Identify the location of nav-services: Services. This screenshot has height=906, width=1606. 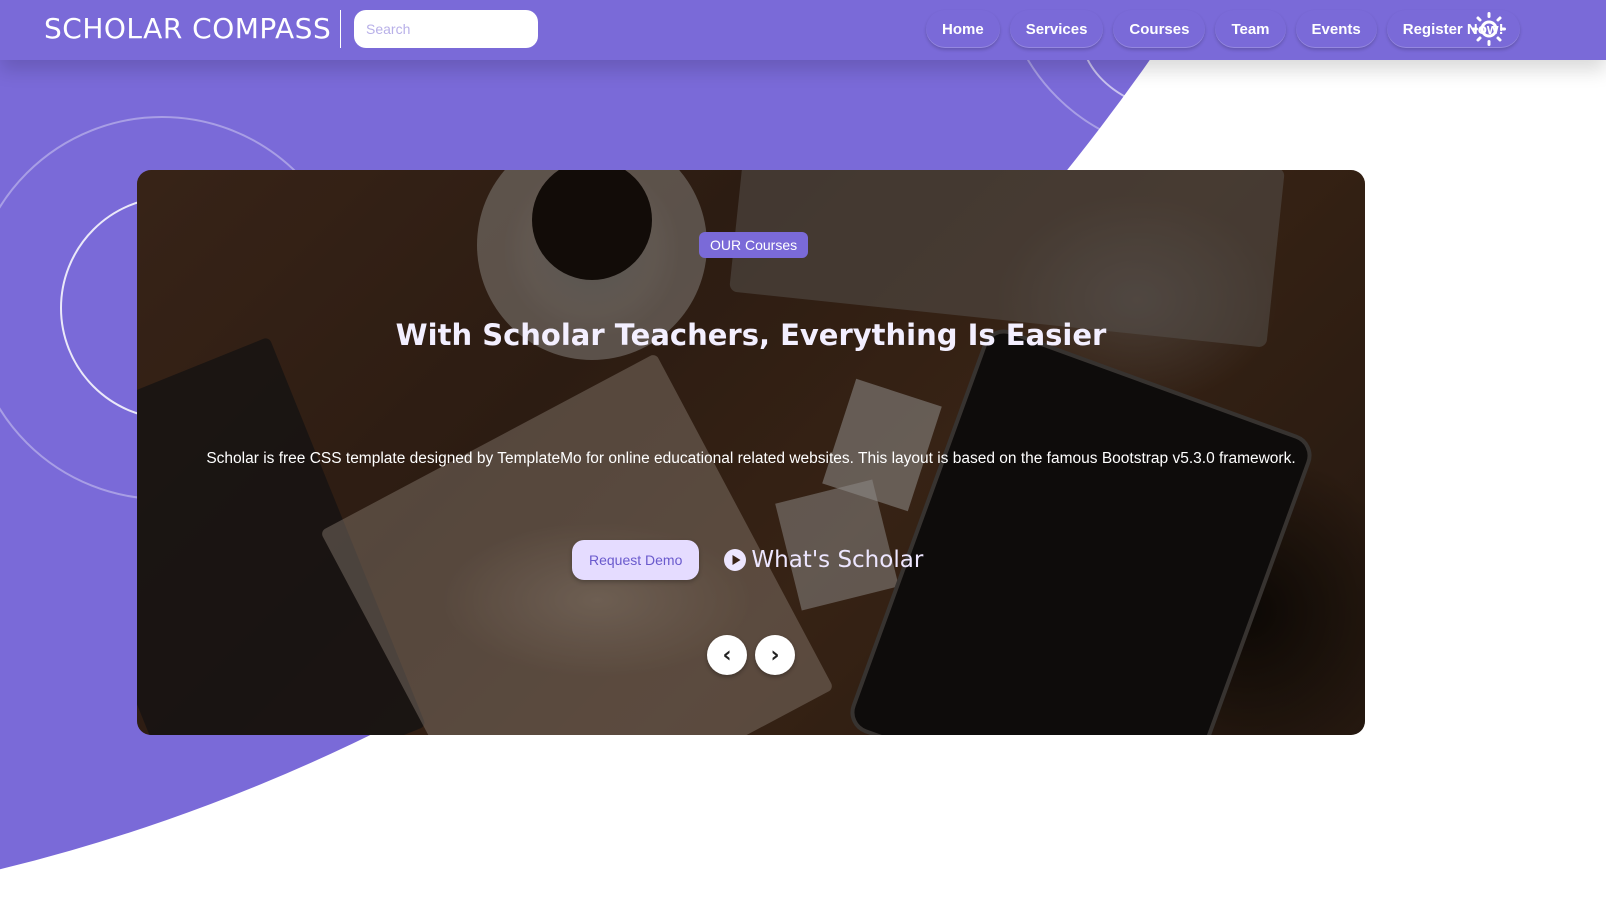
(1056, 29).